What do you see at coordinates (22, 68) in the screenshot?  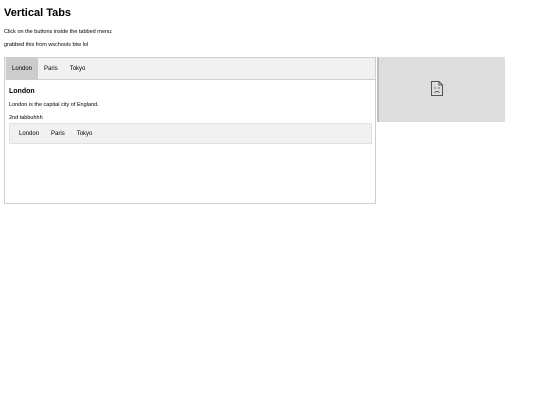 I see `tab-london: London` at bounding box center [22, 68].